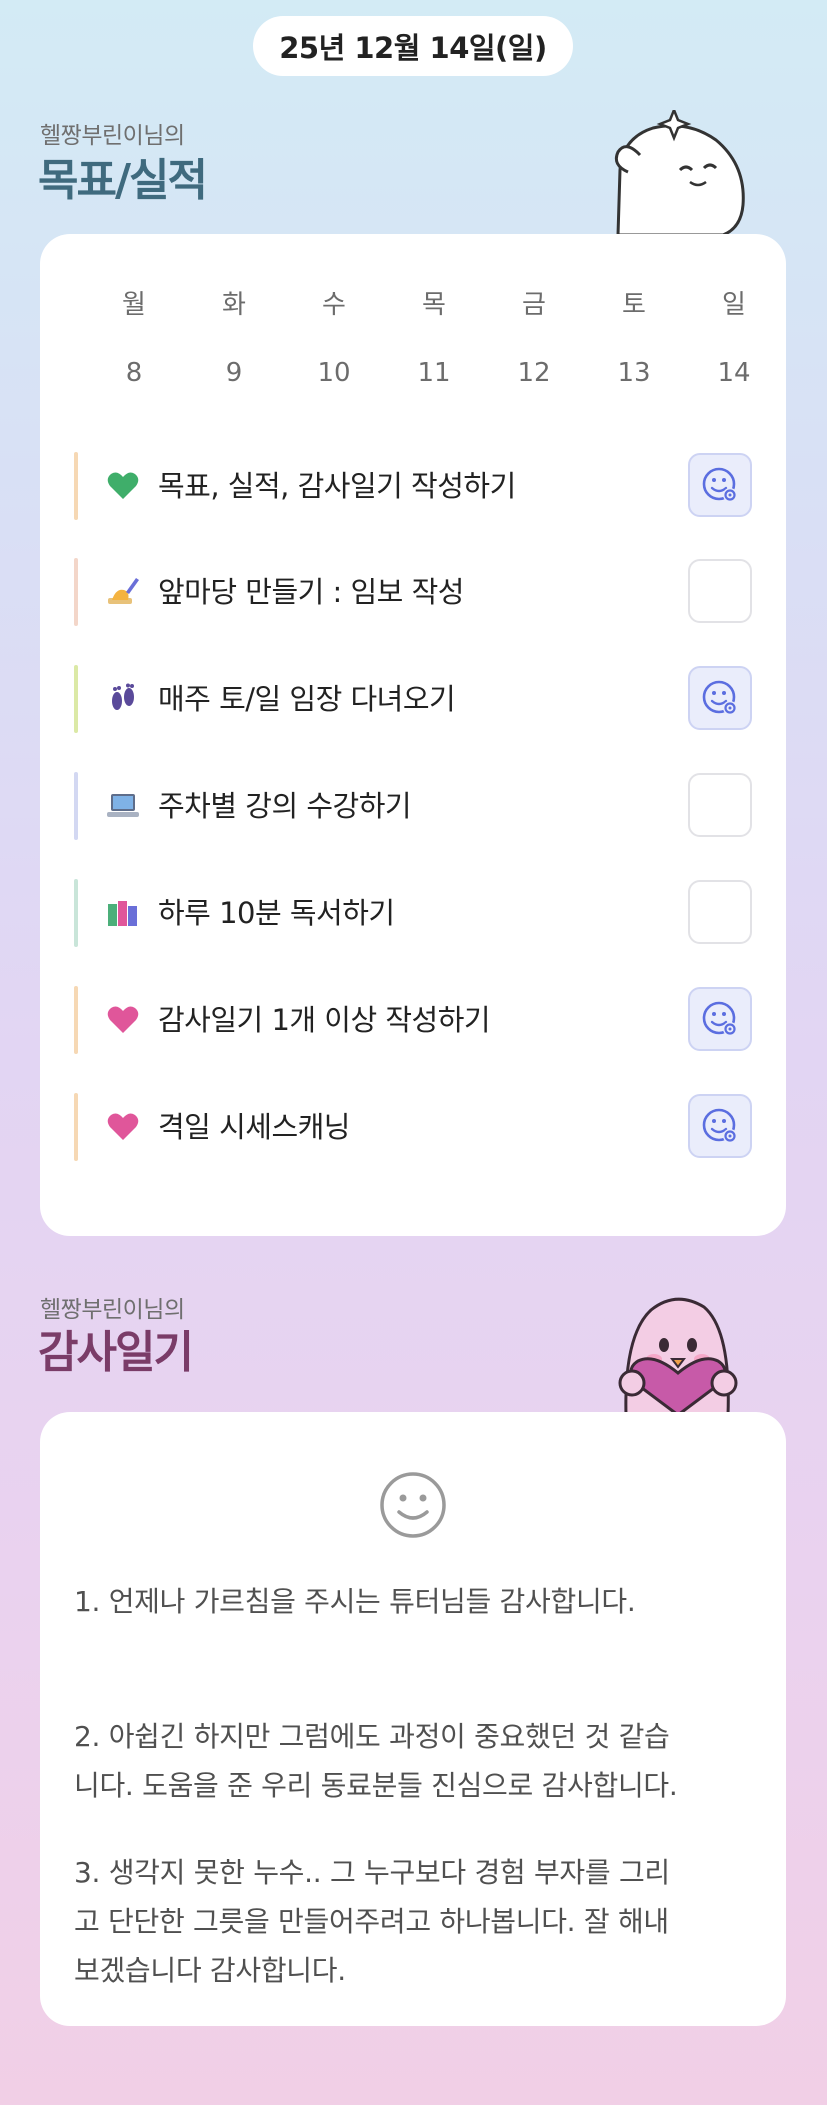 This screenshot has height=2105, width=827. What do you see at coordinates (123, 806) in the screenshot?
I see `laptop-icon` at bounding box center [123, 806].